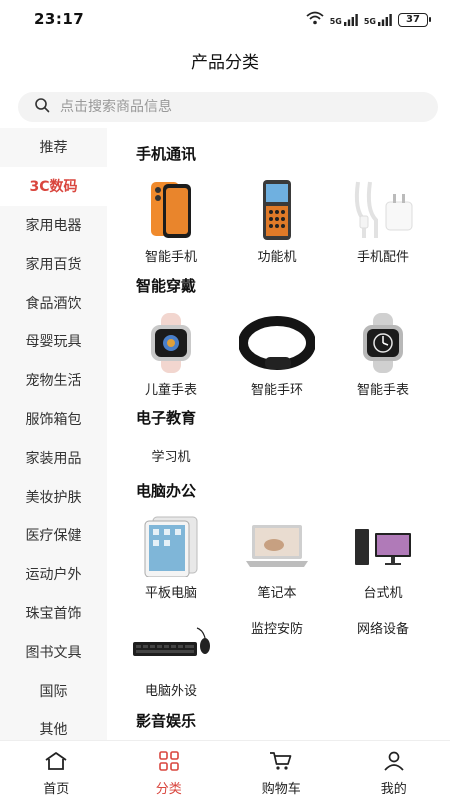 The image size is (450, 800). What do you see at coordinates (53, 147) in the screenshot?
I see `sidebar-item-recommend: 推荐` at bounding box center [53, 147].